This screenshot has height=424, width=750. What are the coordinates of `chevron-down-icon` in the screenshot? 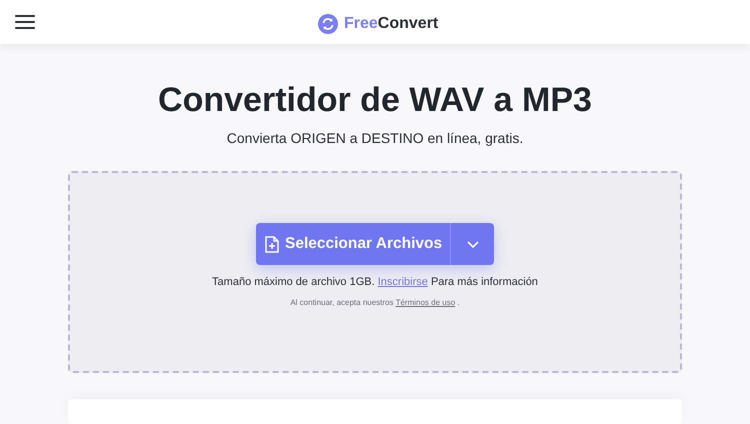 It's located at (472, 244).